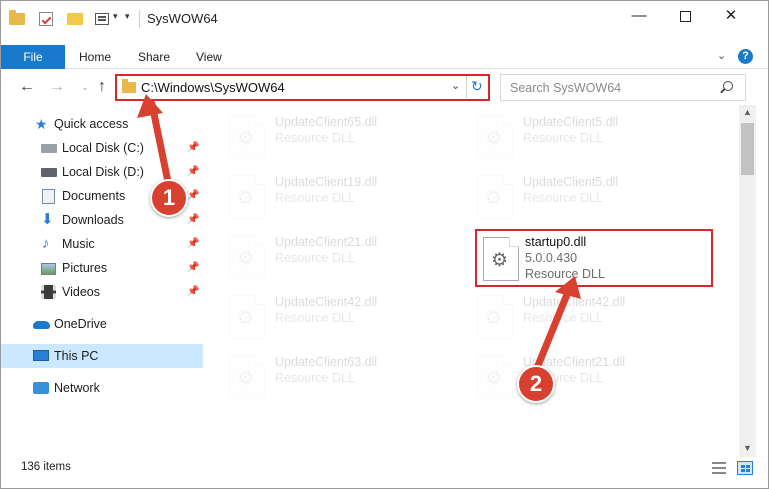 This screenshot has width=769, height=489. I want to click on search-input: Search SysWOW64, so click(623, 87).